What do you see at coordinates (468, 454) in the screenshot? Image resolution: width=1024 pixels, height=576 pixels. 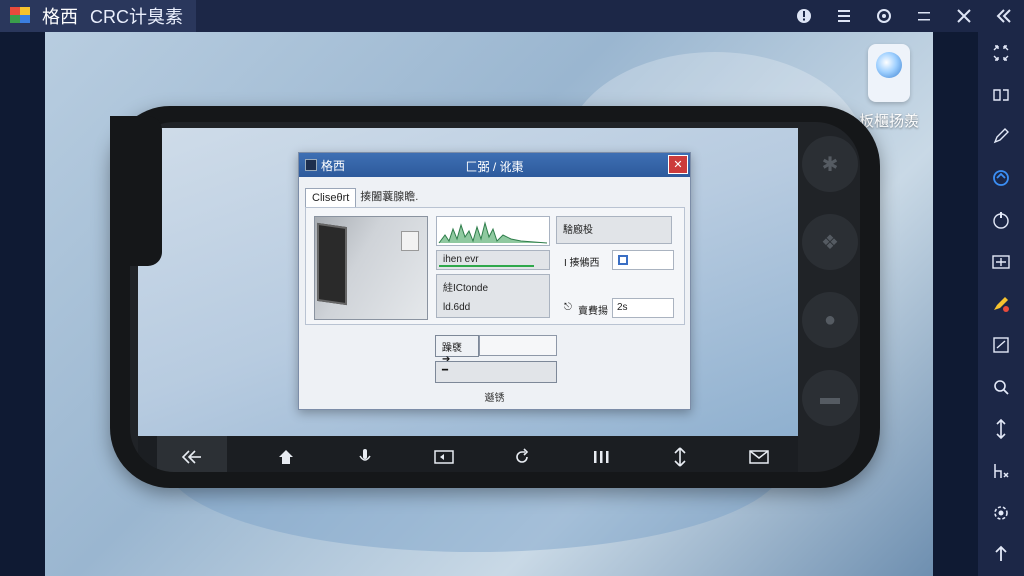 I see `phone-nav-bar` at bounding box center [468, 454].